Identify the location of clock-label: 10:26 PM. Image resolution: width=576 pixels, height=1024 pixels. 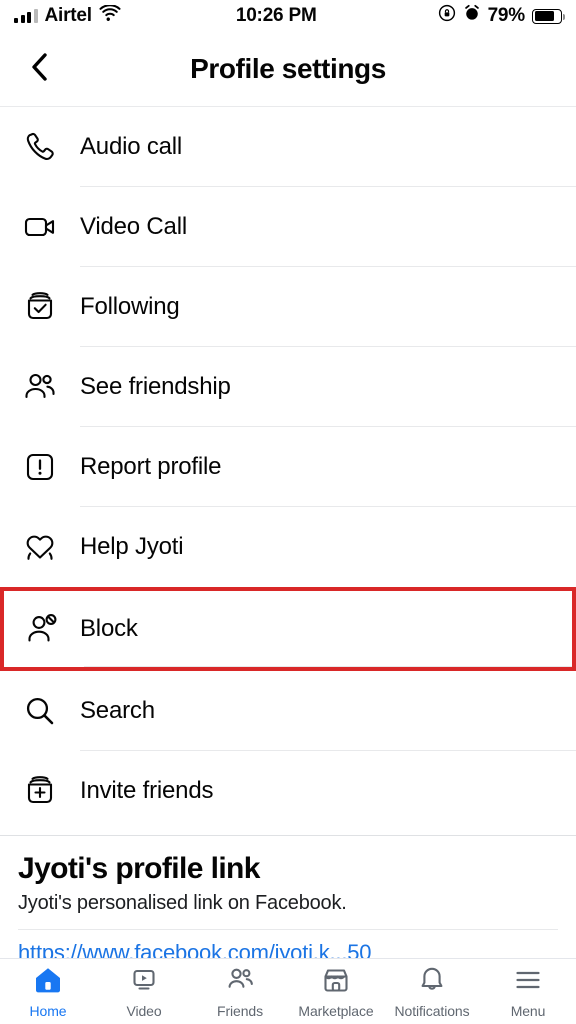
(276, 15).